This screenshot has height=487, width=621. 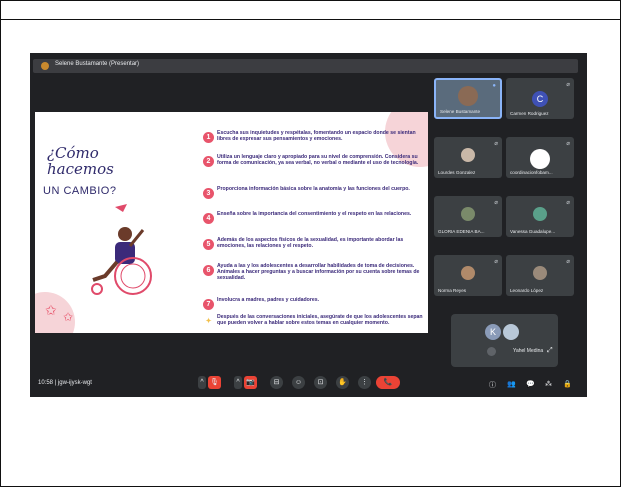 I want to click on end-call-button: 📞, so click(x=388, y=382).